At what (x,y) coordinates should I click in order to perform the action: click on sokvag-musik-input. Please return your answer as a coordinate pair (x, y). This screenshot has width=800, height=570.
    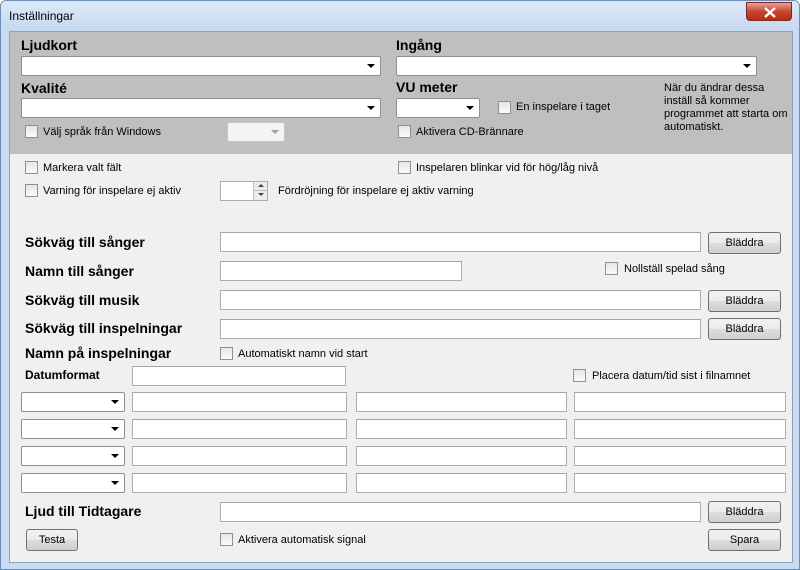
    Looking at the image, I should click on (460, 300).